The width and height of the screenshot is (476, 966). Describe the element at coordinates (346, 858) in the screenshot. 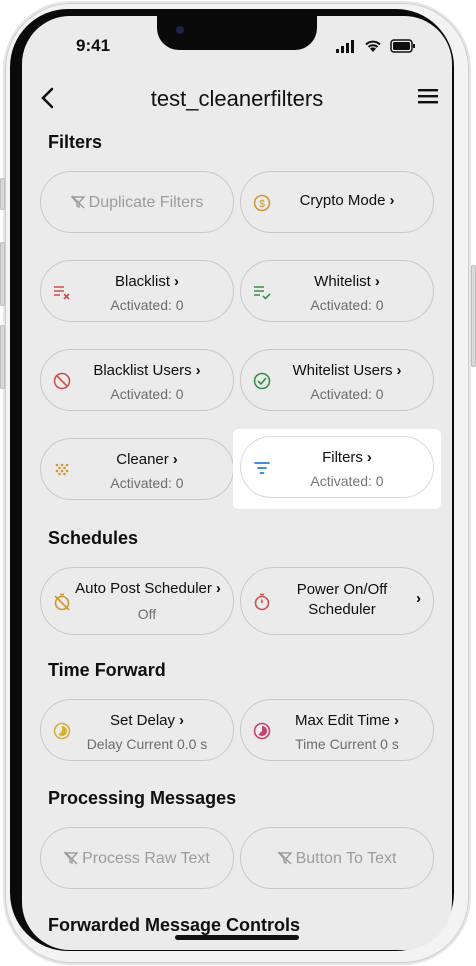

I see `button-to-text-label: Button To Text` at that location.